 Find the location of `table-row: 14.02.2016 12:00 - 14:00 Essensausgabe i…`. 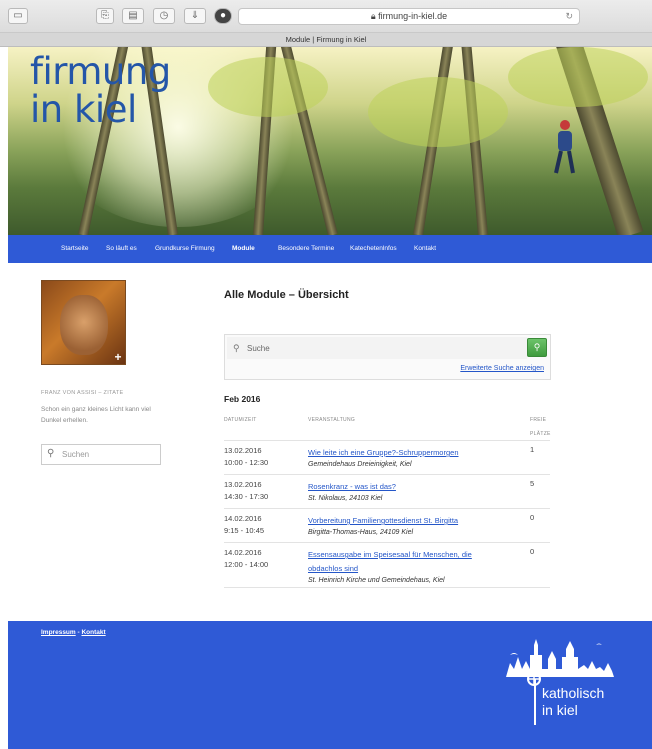

table-row: 14.02.2016 12:00 - 14:00 Essensausgabe i… is located at coordinates (387, 565).